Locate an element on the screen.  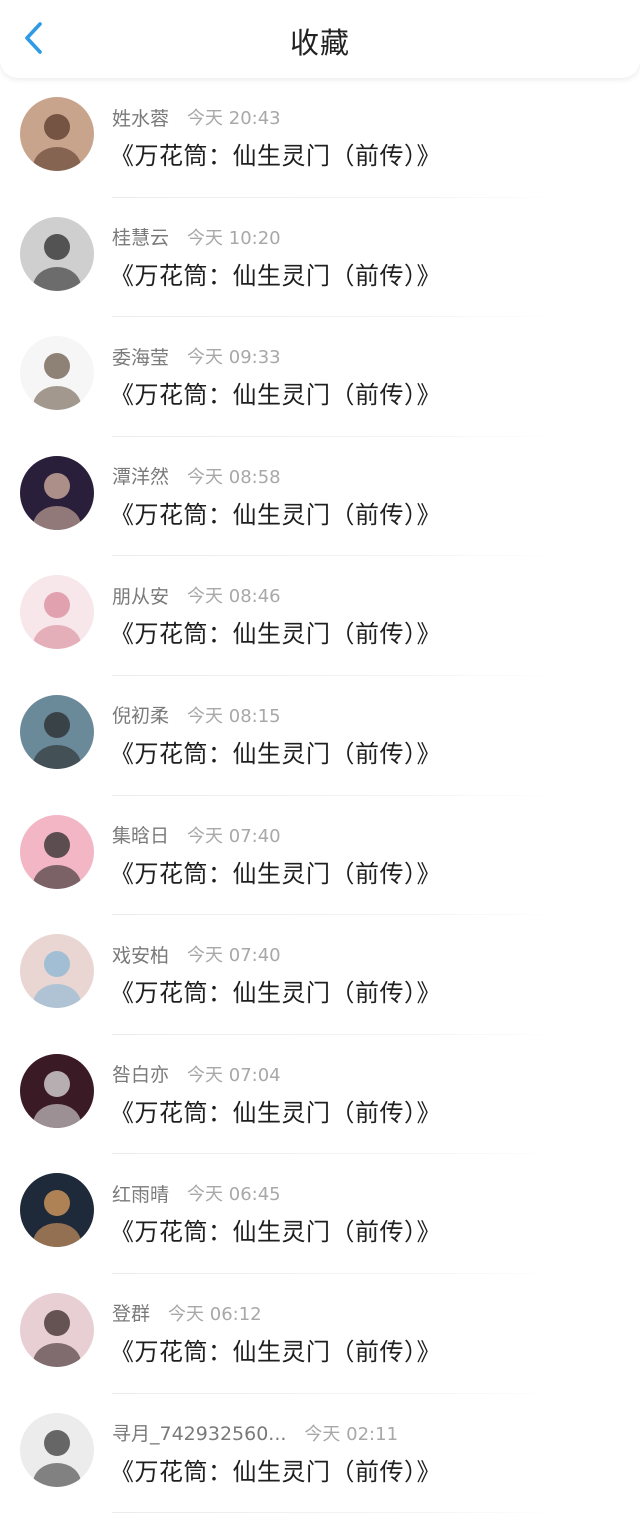
favorite-item: 倪初柔 今天 08:15 《万花筒：仙生灵门（前传）》 is located at coordinates (320, 736).